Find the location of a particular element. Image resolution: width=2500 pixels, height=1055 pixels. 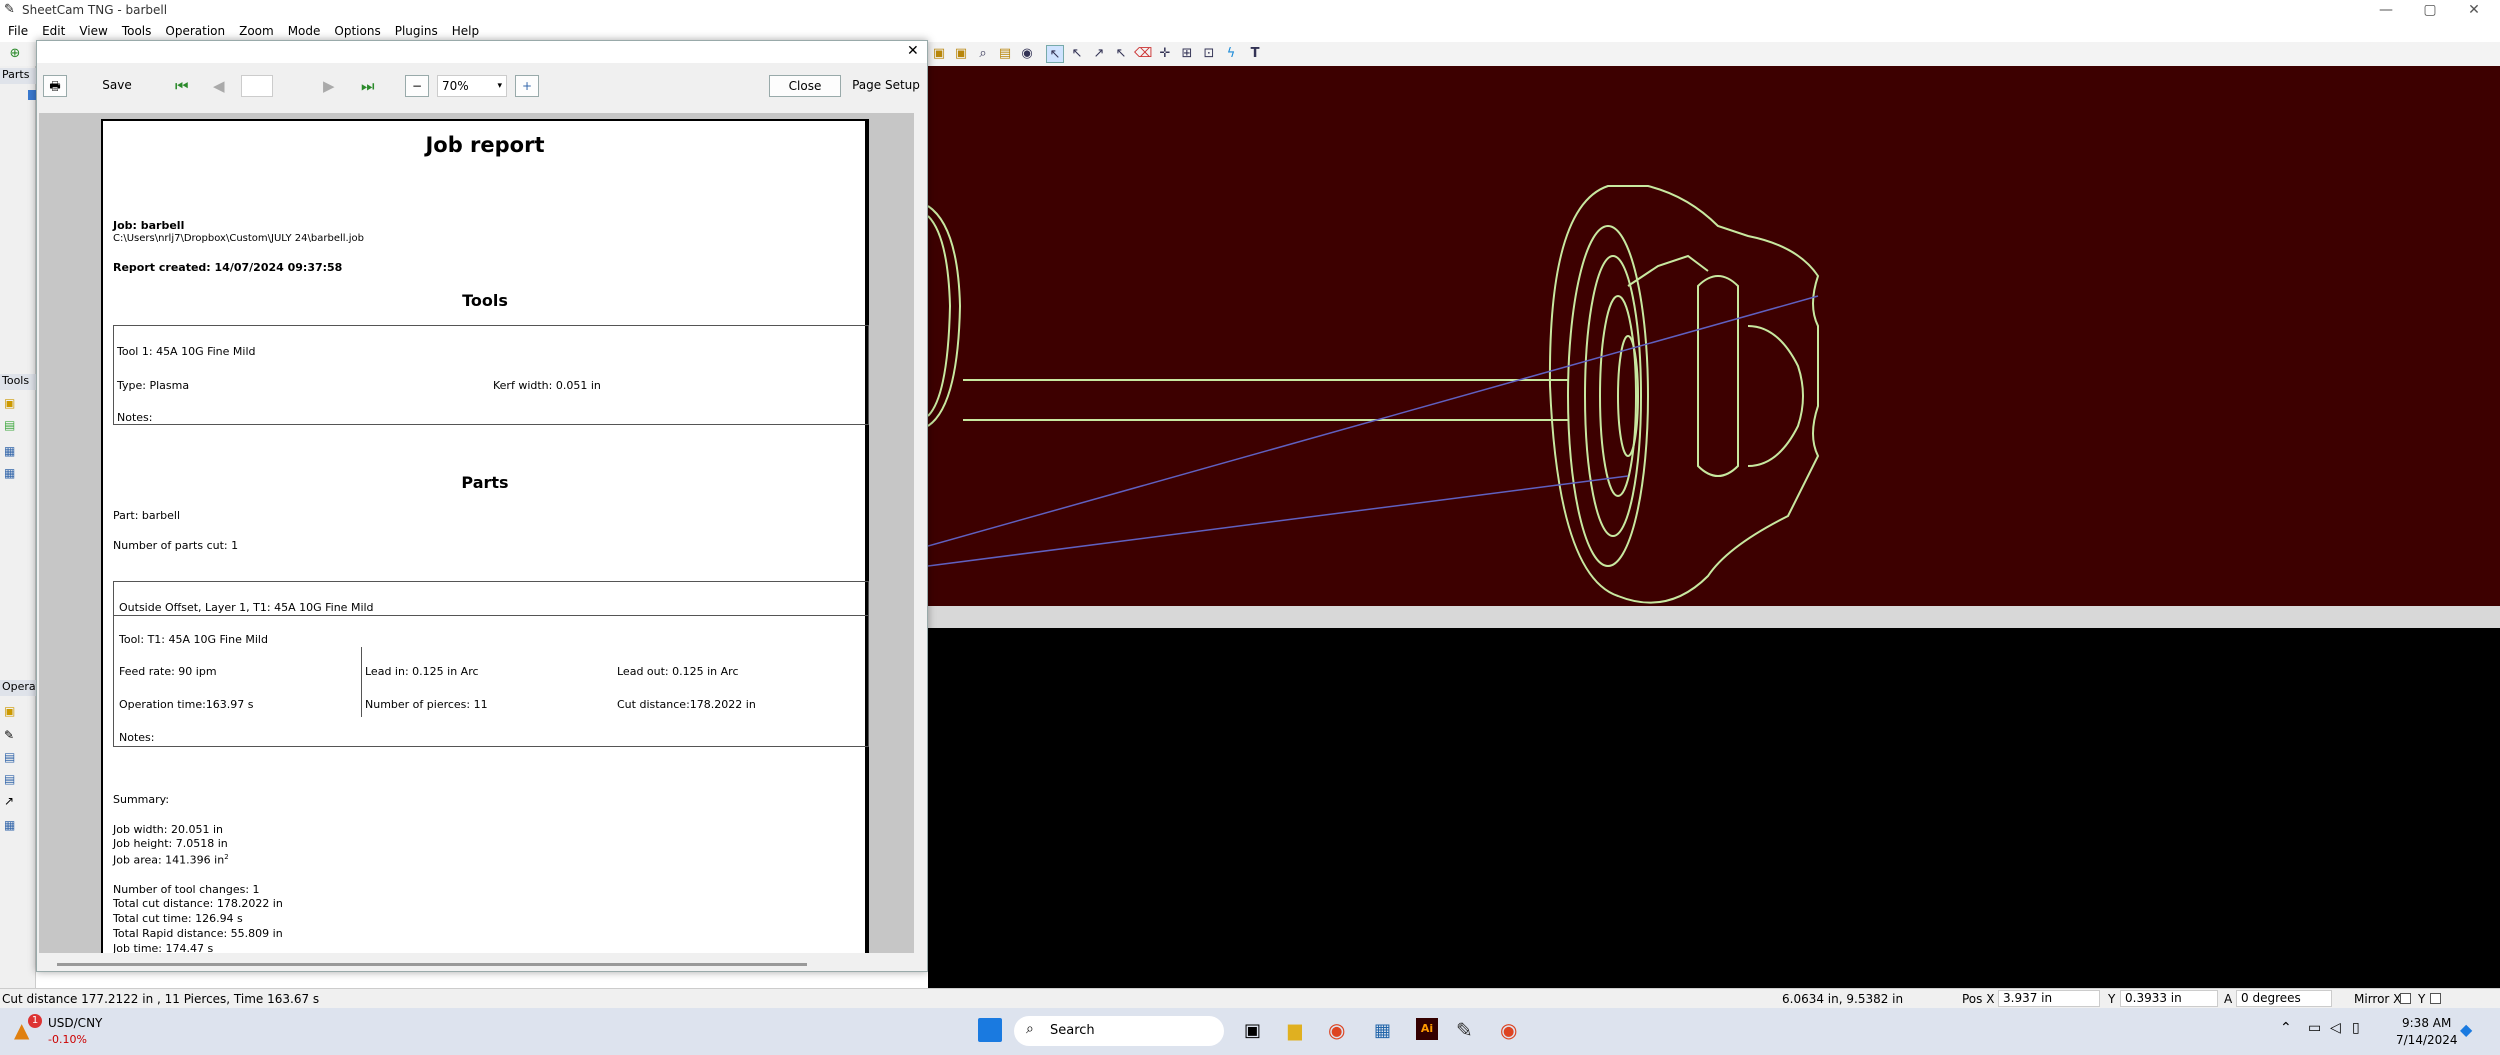

menu-help: Help is located at coordinates (465, 31).